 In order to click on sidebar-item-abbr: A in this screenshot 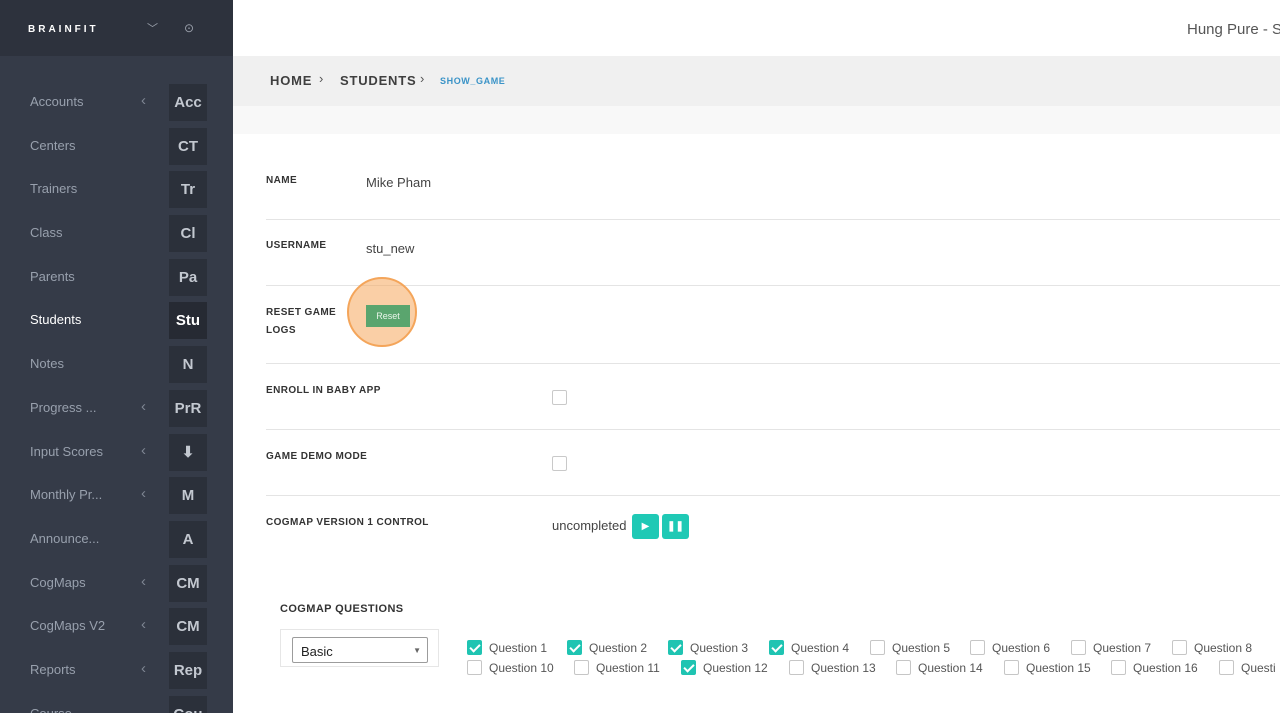, I will do `click(188, 539)`.